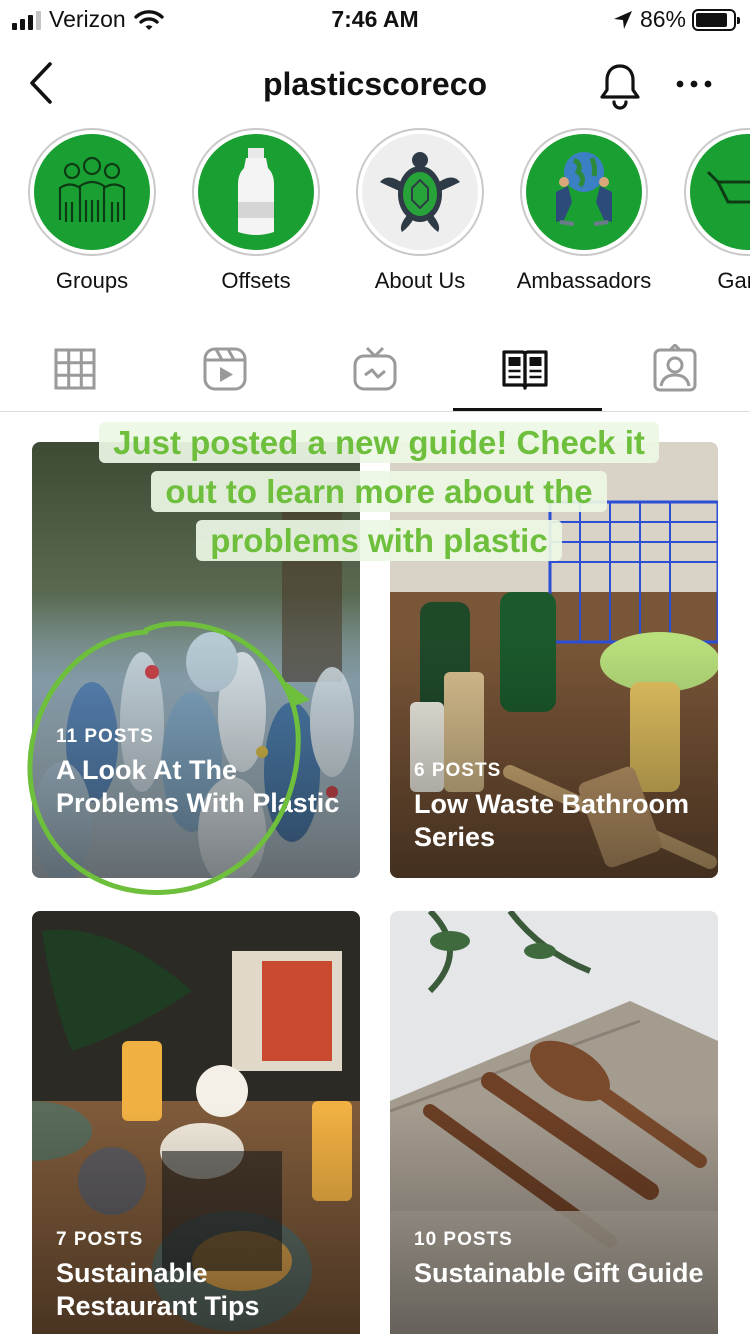 This screenshot has width=750, height=1334. I want to click on grid-icon, so click(75, 369).